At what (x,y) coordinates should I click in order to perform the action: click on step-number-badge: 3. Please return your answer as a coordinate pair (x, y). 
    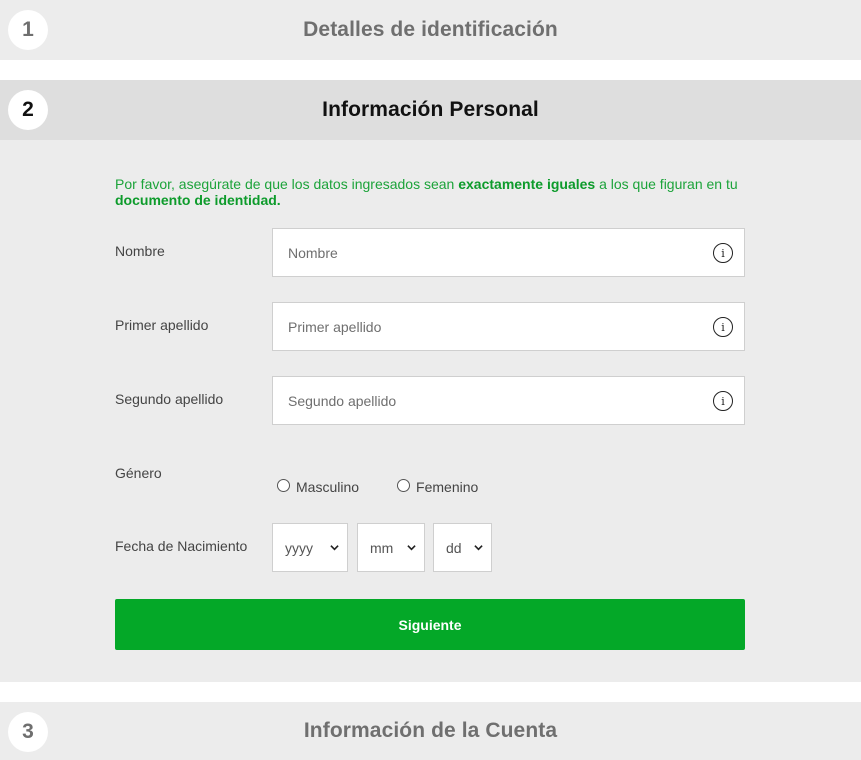
    Looking at the image, I should click on (28, 732).